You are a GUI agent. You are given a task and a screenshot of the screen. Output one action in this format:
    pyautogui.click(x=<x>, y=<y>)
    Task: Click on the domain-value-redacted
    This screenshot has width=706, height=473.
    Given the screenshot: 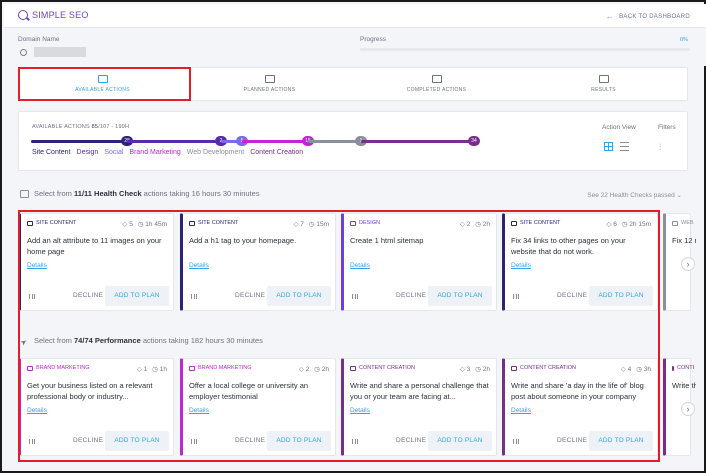 What is the action you would take?
    pyautogui.click(x=60, y=52)
    